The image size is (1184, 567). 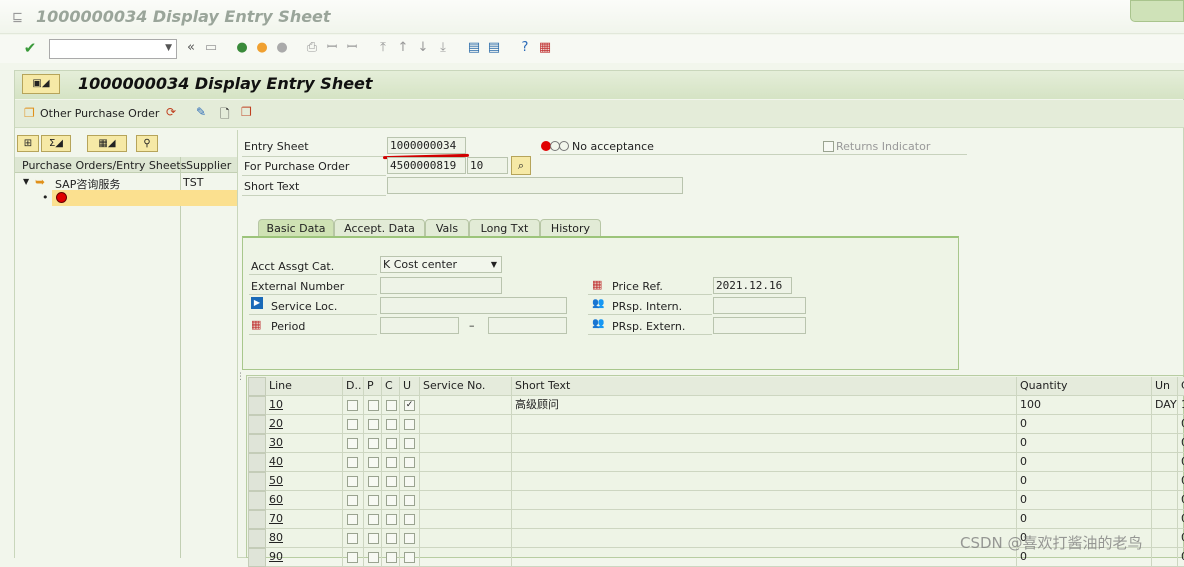 What do you see at coordinates (409, 405) in the screenshot?
I see `u-checkbox: ✓` at bounding box center [409, 405].